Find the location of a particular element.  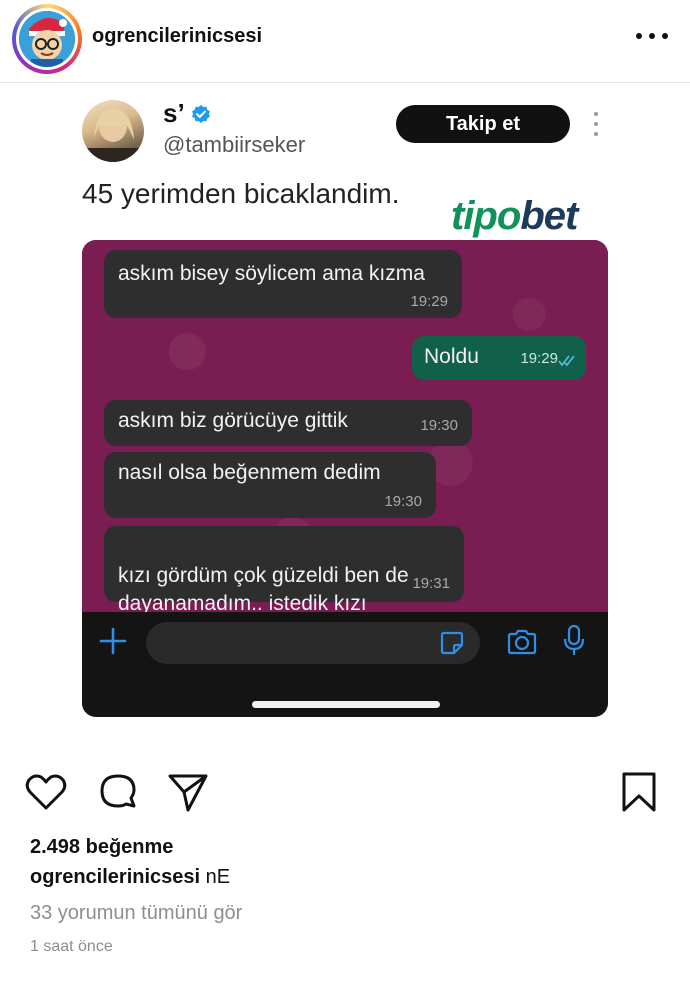

likes-count: 2.498 beğenme is located at coordinates (101, 847).